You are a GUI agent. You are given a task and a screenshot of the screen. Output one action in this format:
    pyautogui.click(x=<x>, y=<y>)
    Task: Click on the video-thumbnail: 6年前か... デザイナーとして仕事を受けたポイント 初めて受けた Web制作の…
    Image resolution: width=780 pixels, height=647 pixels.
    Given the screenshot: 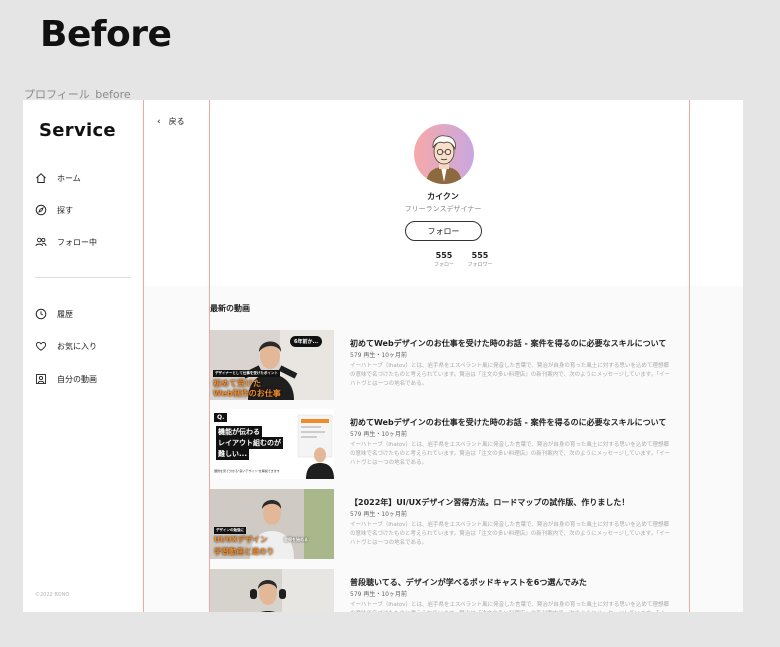 What is the action you would take?
    pyautogui.click(x=272, y=365)
    